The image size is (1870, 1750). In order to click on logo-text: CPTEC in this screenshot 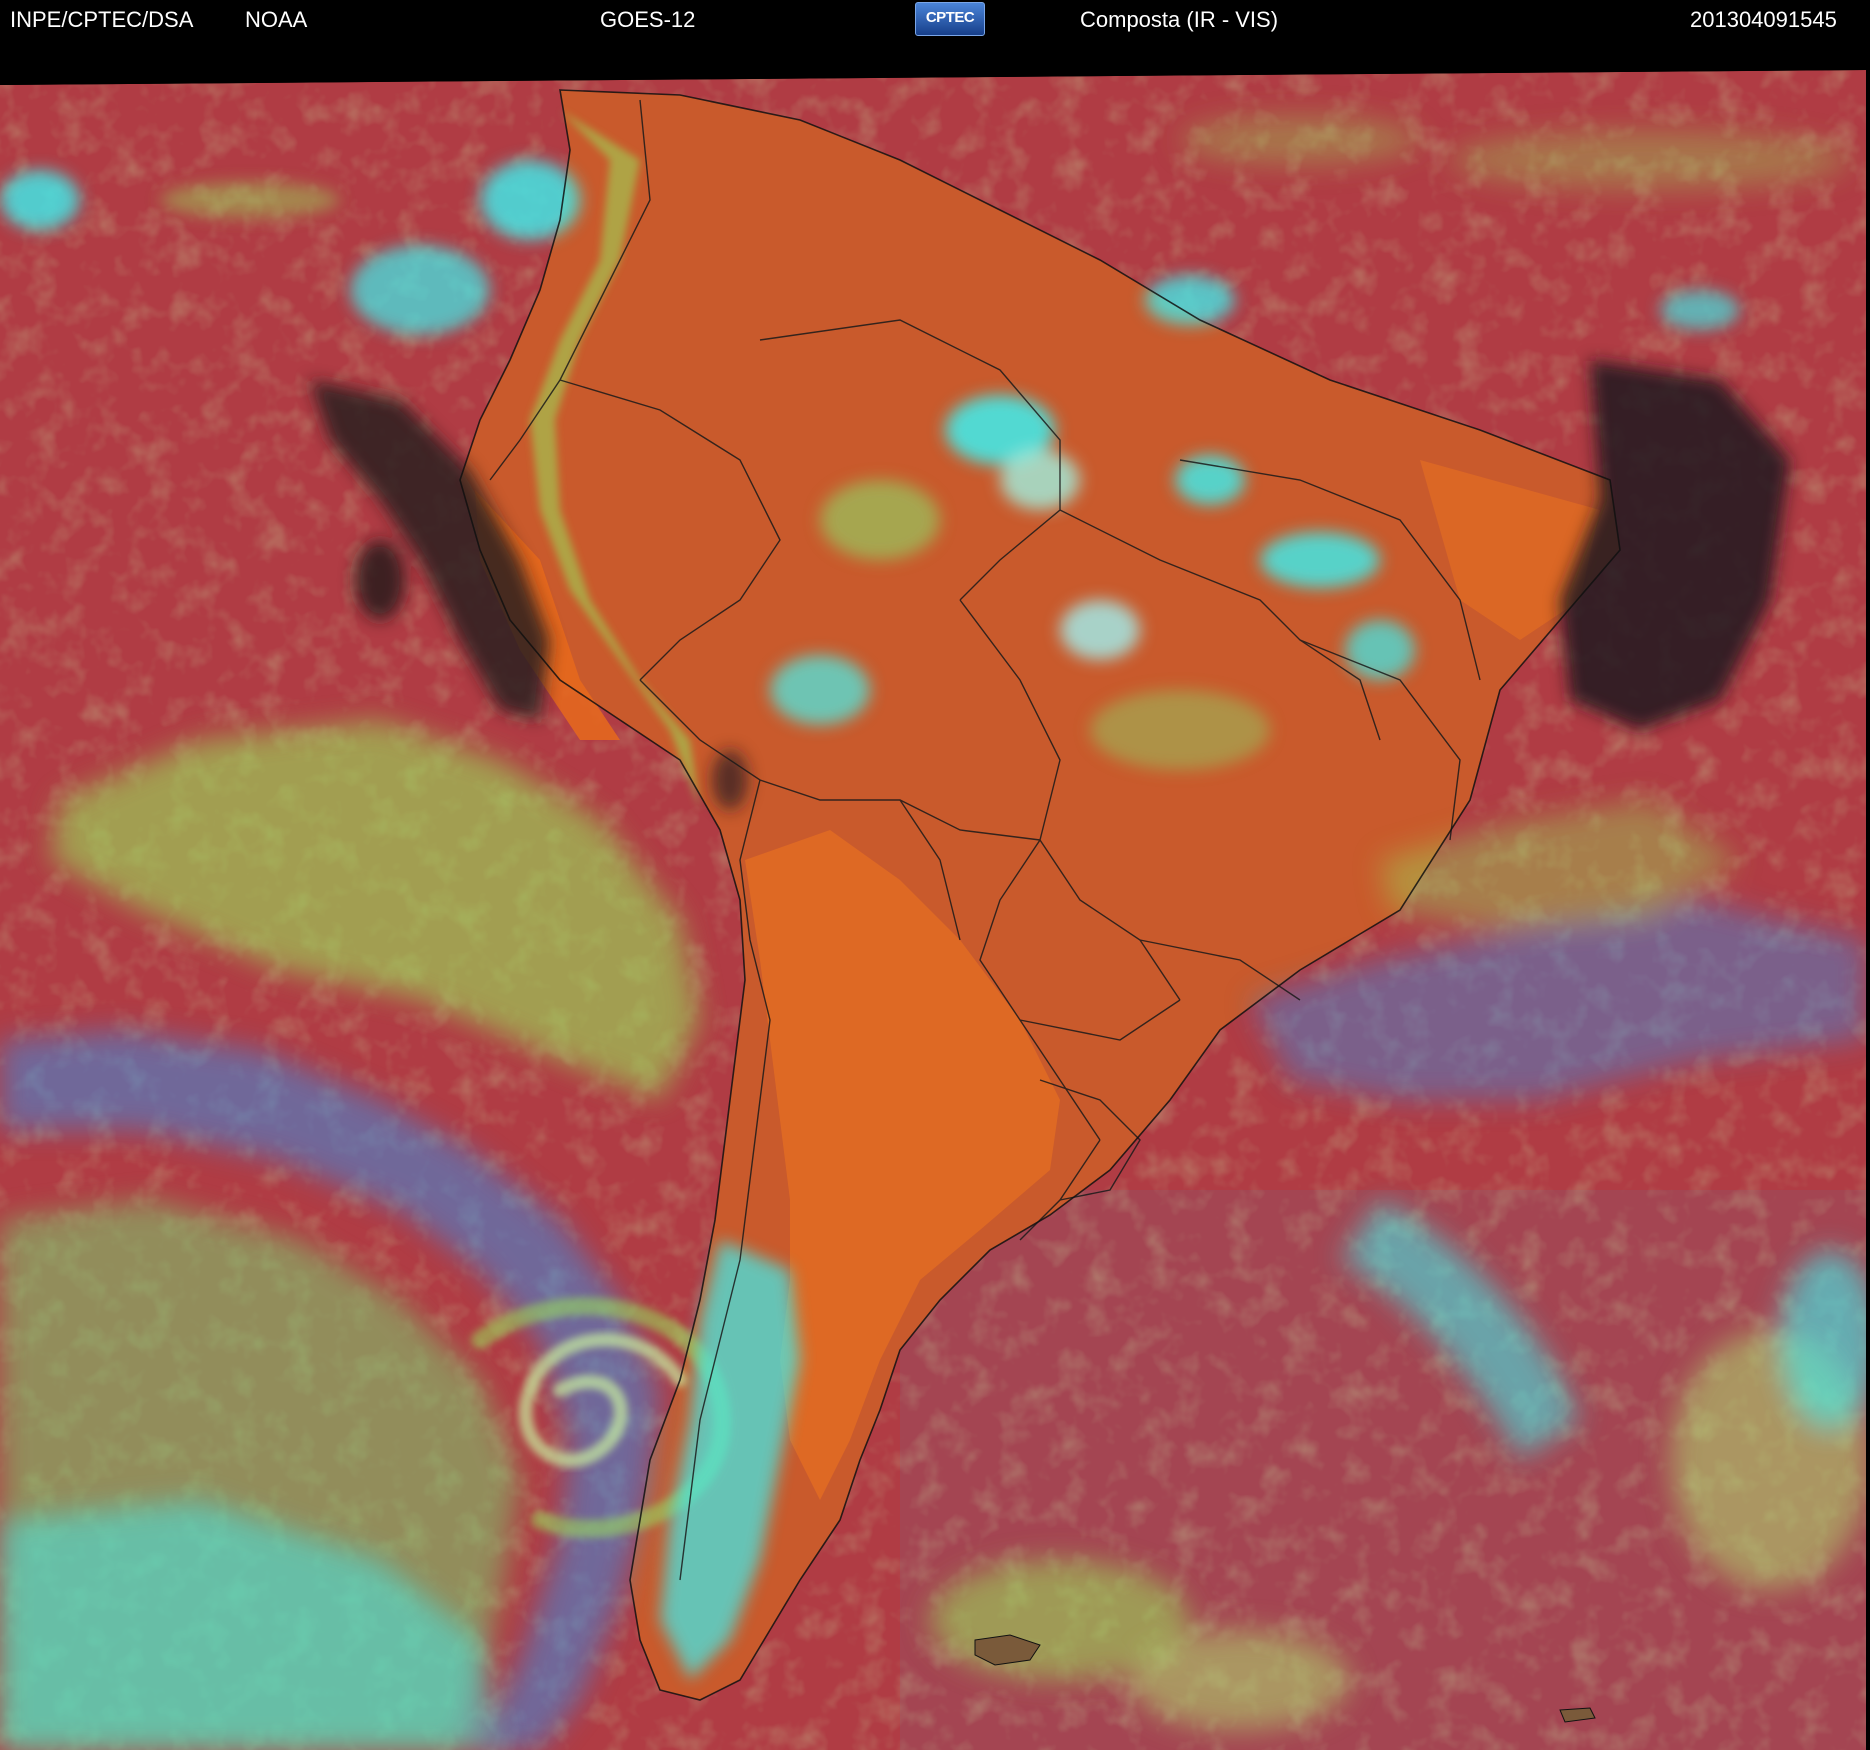, I will do `click(950, 17)`.